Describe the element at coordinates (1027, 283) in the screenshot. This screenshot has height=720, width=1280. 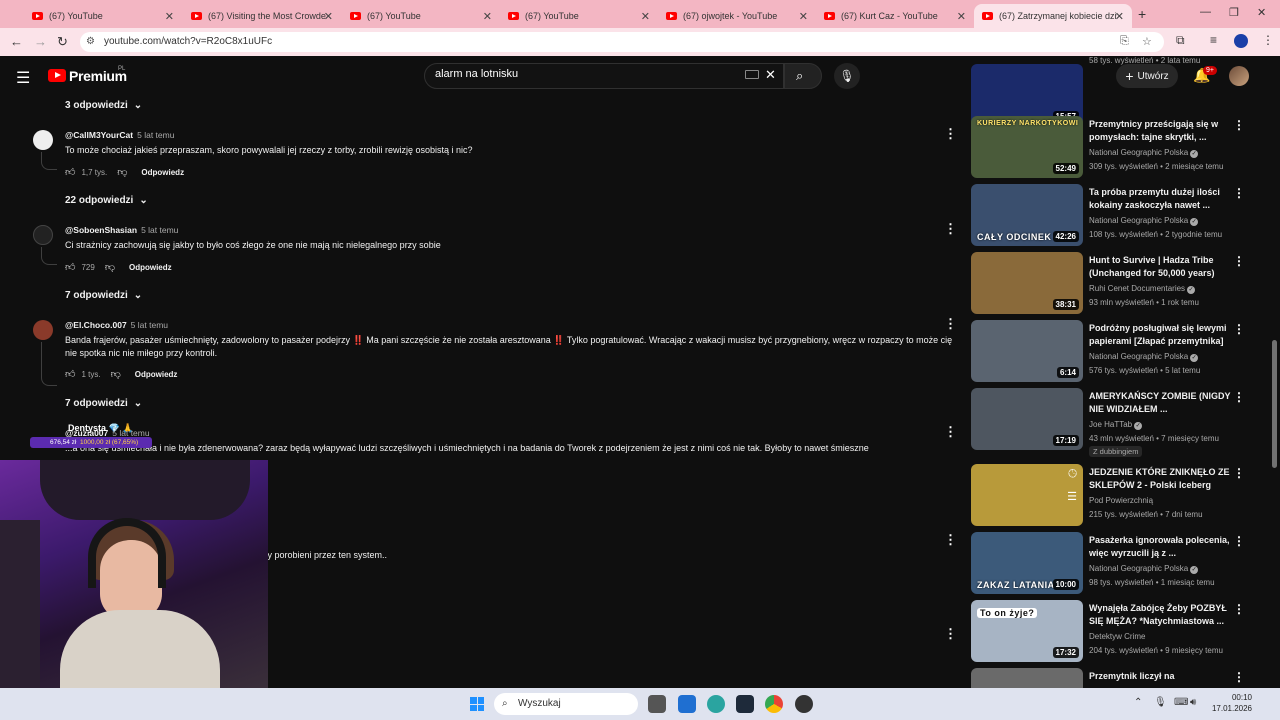
I see `video-thumbnail: 38:31` at that location.